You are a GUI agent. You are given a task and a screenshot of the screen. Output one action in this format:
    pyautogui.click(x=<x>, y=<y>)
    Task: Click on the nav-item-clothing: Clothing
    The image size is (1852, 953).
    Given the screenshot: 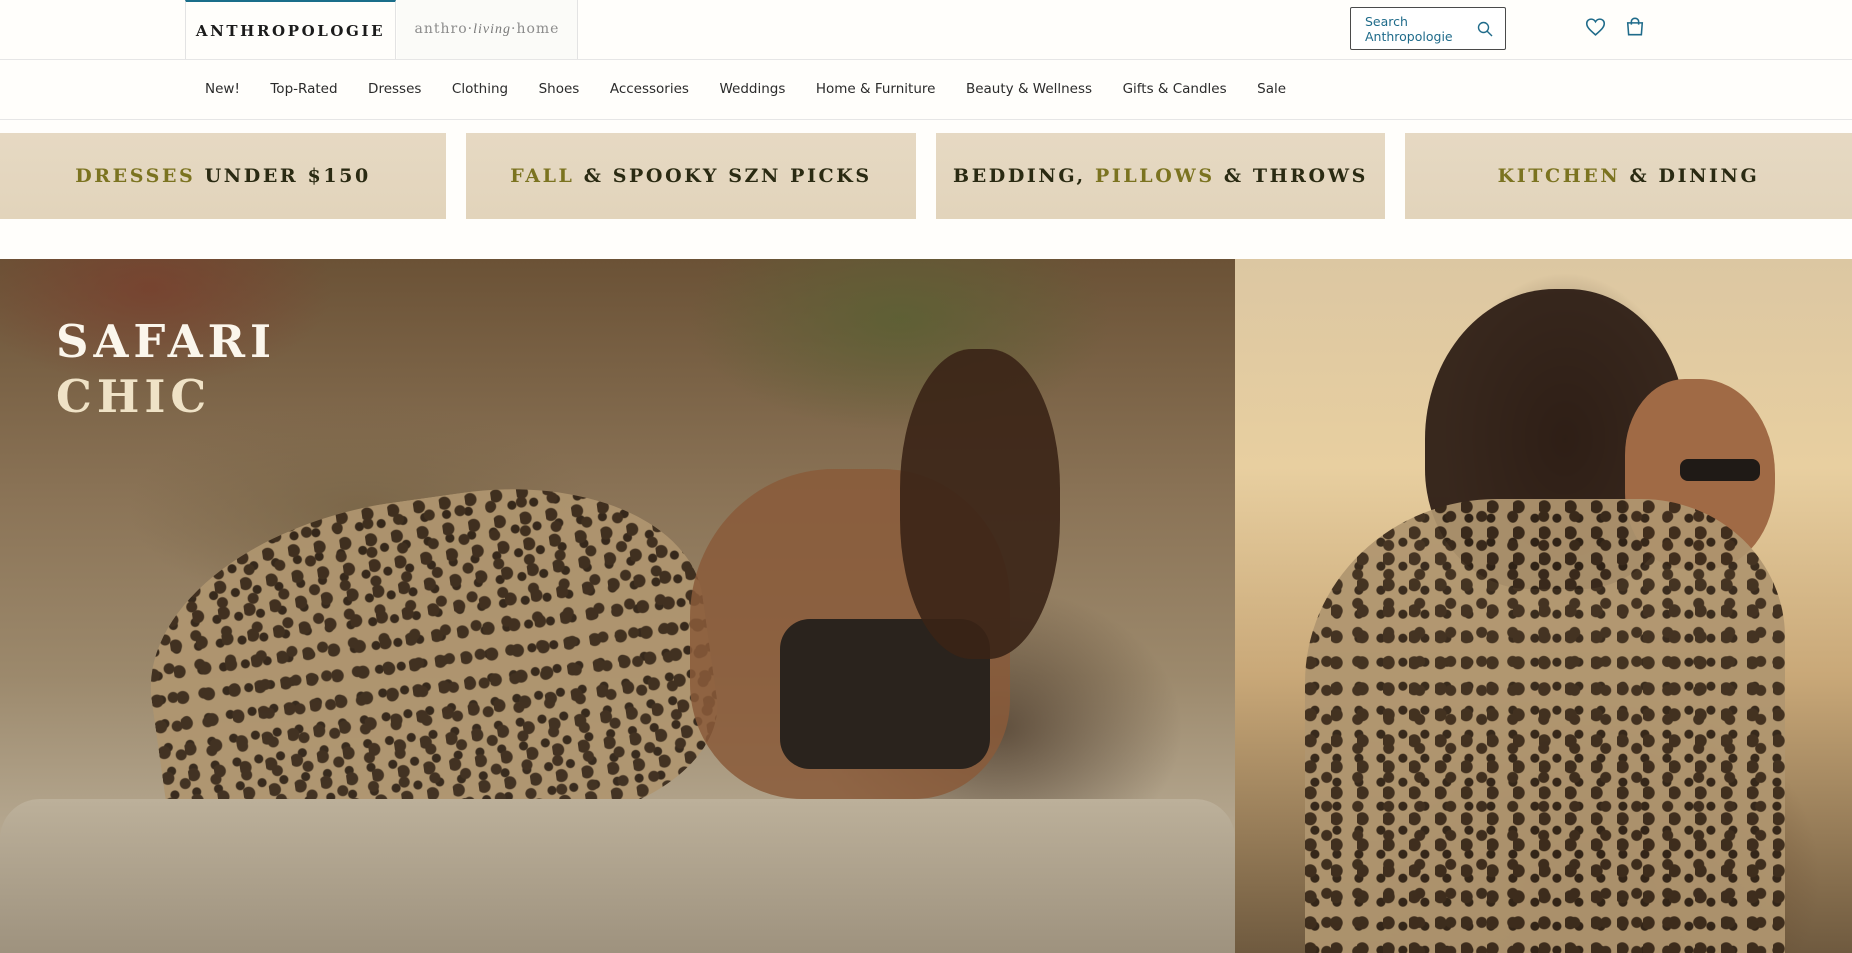 What is the action you would take?
    pyautogui.click(x=480, y=89)
    